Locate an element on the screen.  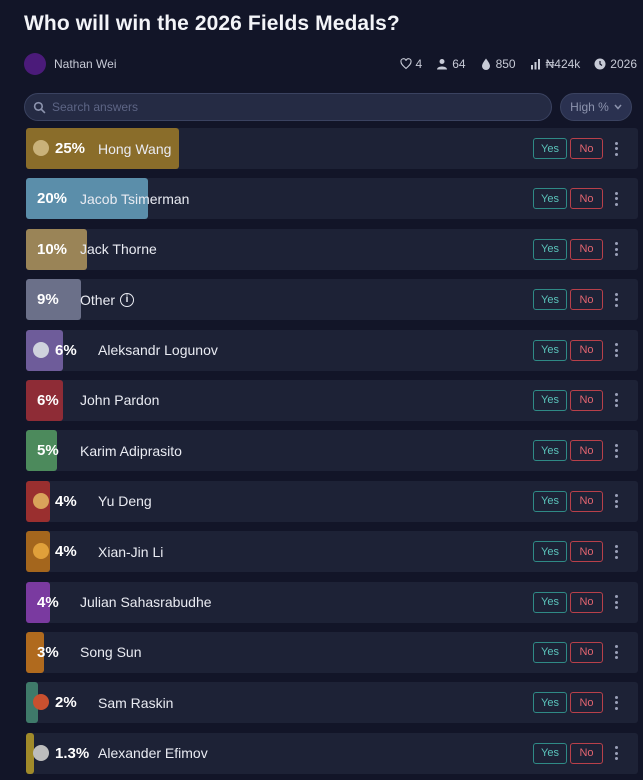
answer-row: 2% Sam Raskin Yes No is located at coordinates (332, 703).